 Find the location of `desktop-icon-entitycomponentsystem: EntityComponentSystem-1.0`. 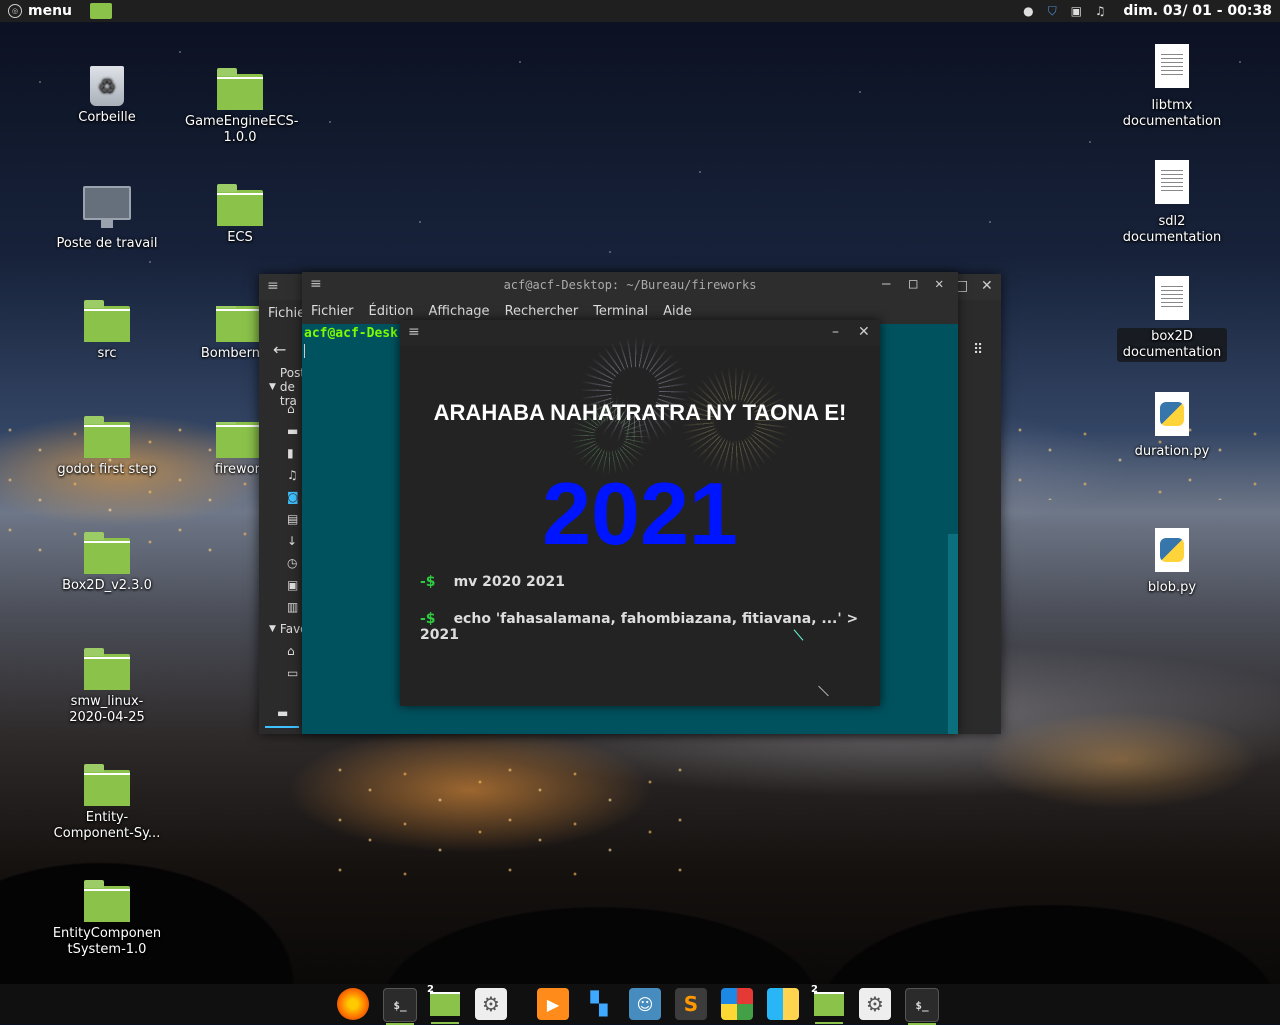

desktop-icon-entitycomponentsystem: EntityComponentSystem-1.0 is located at coordinates (107, 919).